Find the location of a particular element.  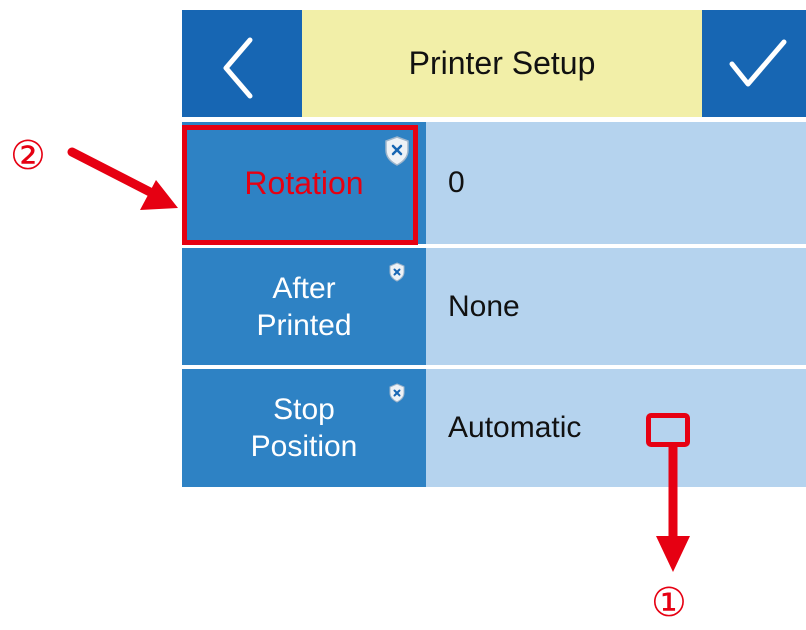

arrow-1-head is located at coordinates (673, 554).